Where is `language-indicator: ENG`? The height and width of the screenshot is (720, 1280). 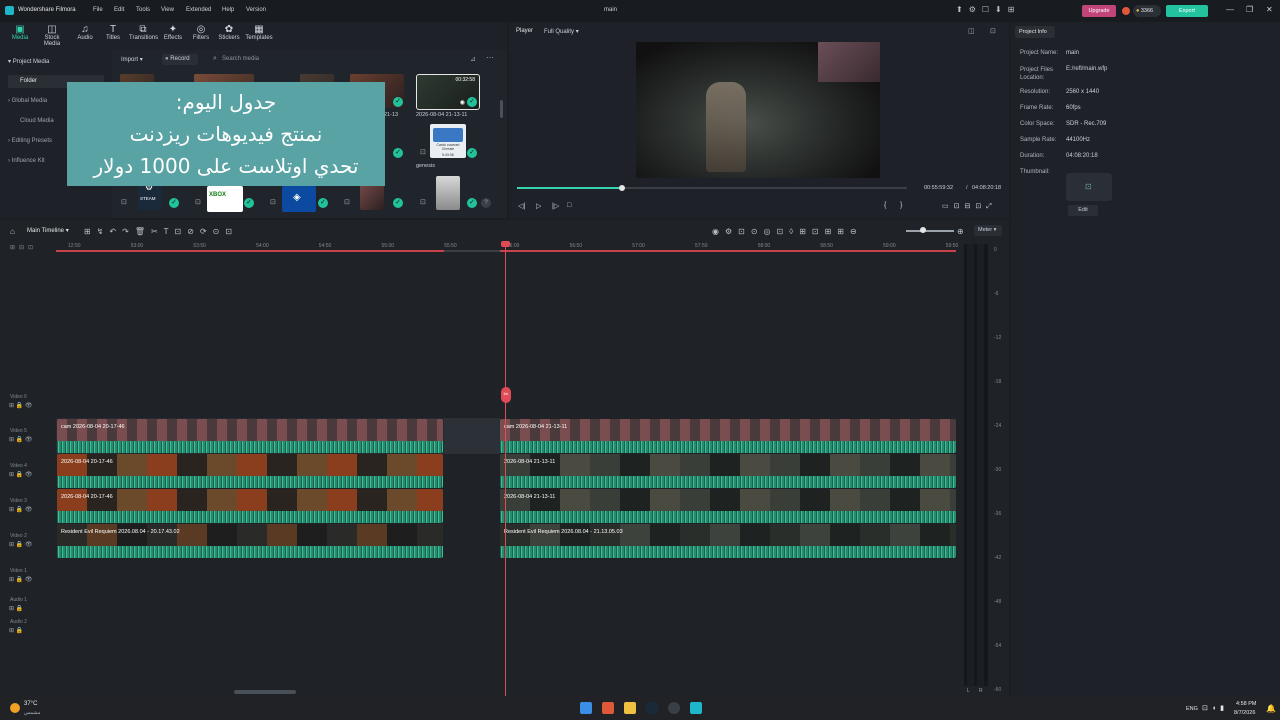
language-indicator: ENG is located at coordinates (1192, 709).